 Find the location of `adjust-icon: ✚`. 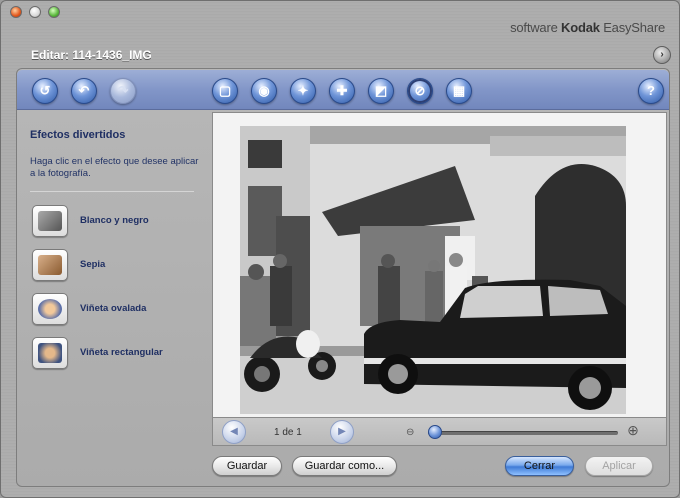

adjust-icon: ✚ is located at coordinates (342, 90).